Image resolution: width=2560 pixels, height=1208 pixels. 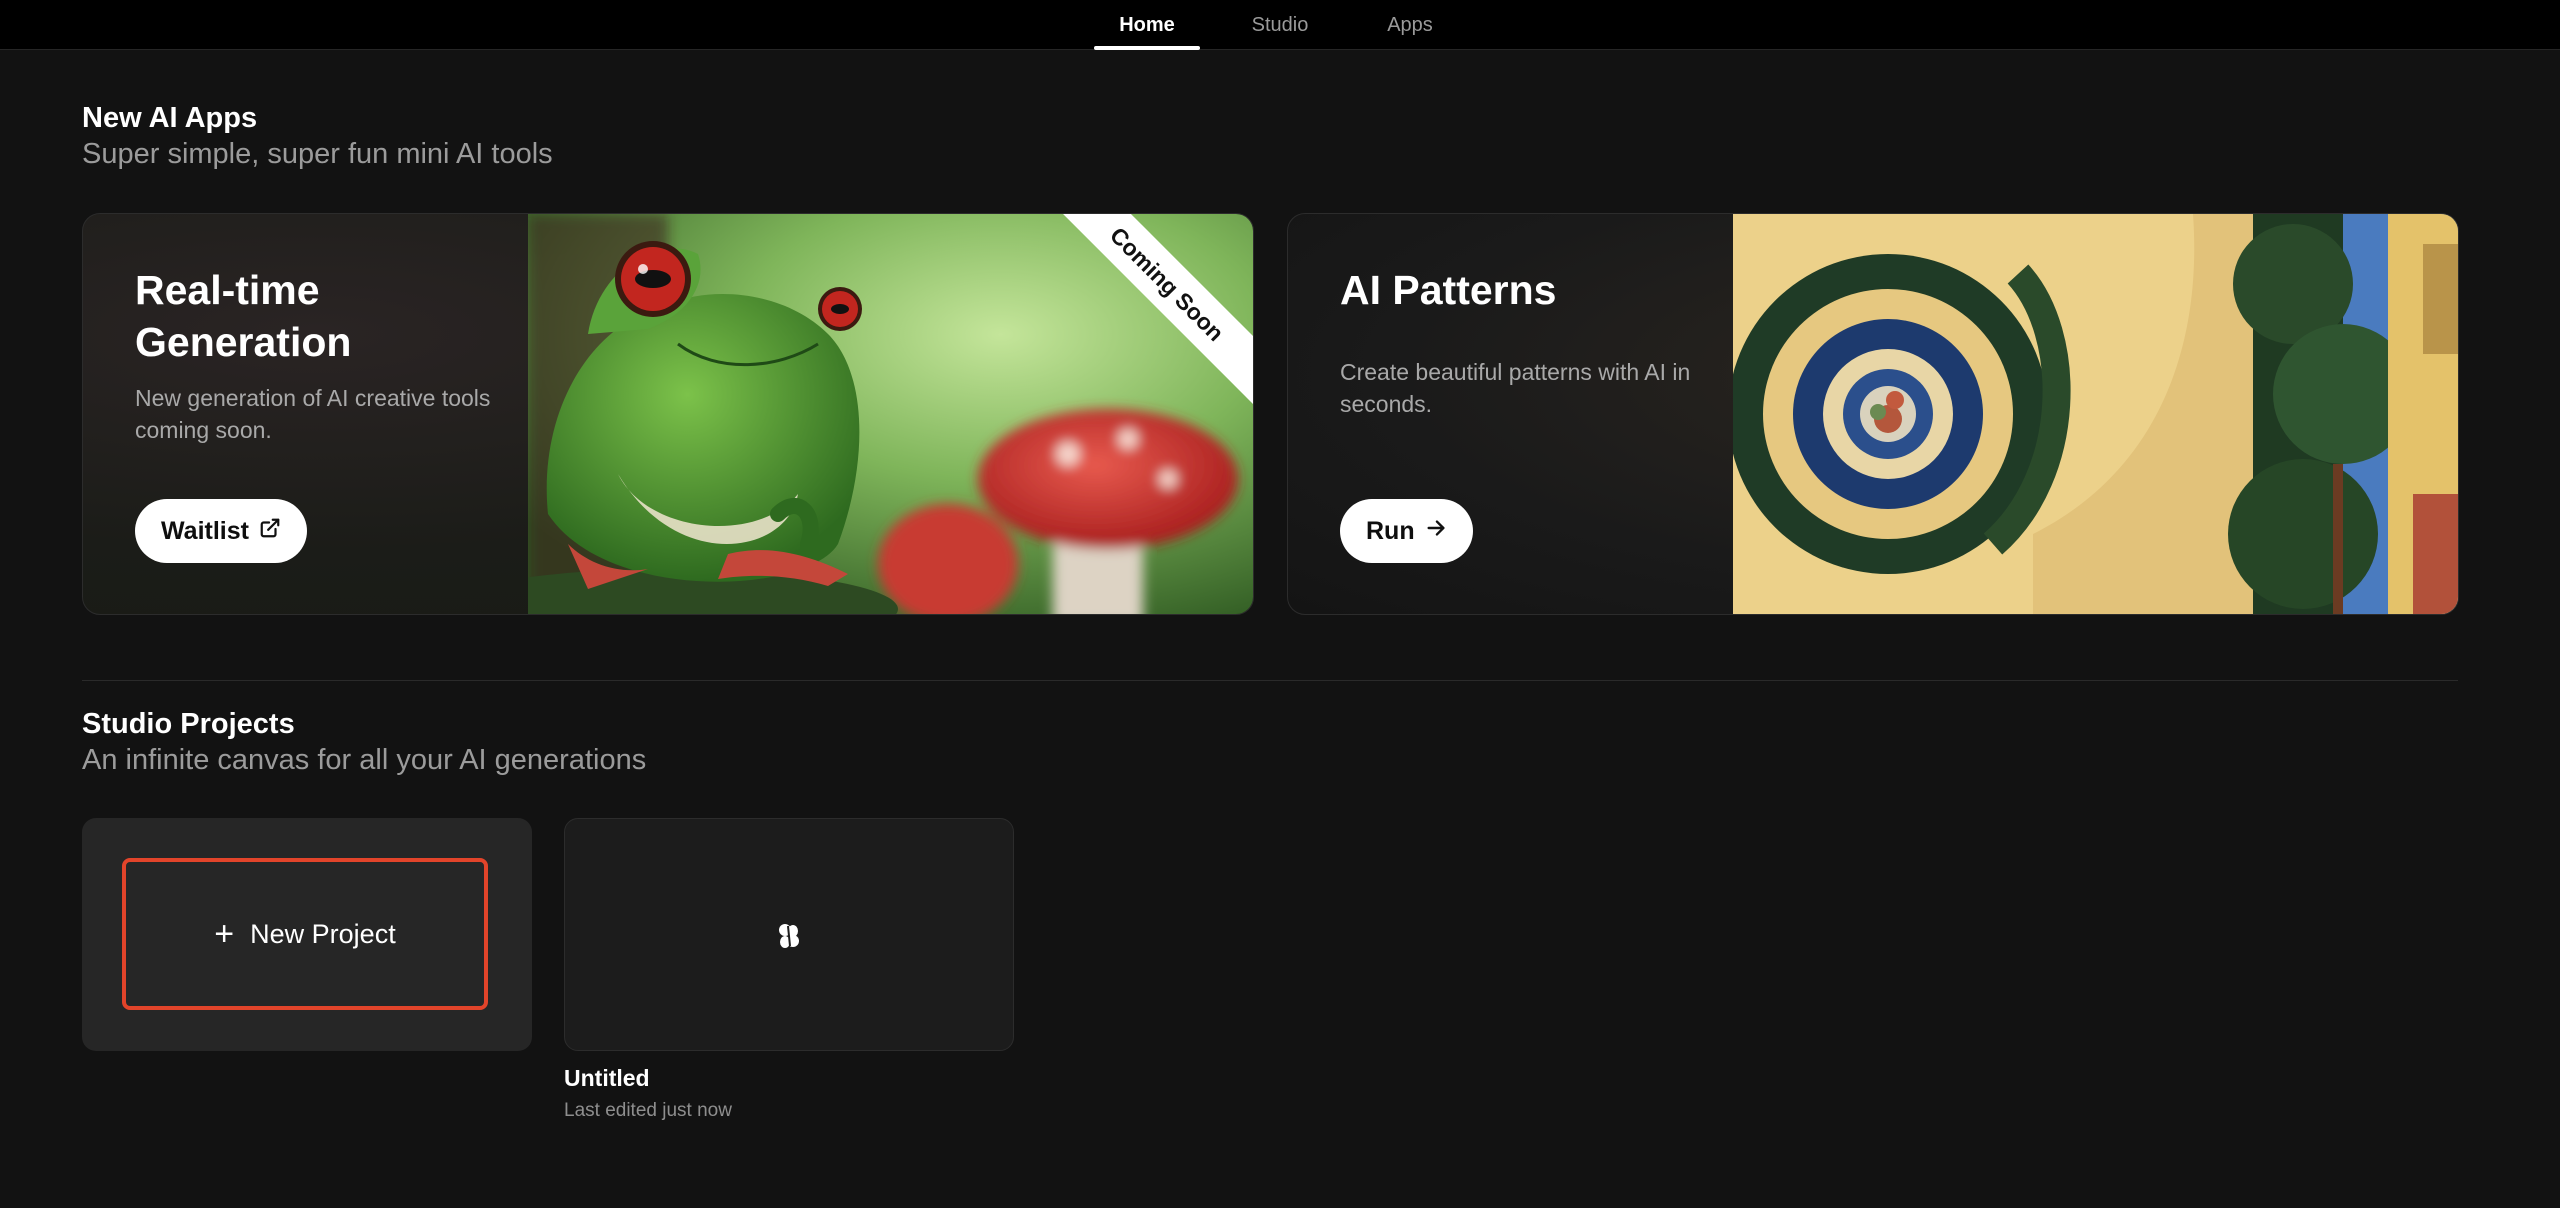 I want to click on project-last-edited: Last edited just now, so click(x=648, y=1110).